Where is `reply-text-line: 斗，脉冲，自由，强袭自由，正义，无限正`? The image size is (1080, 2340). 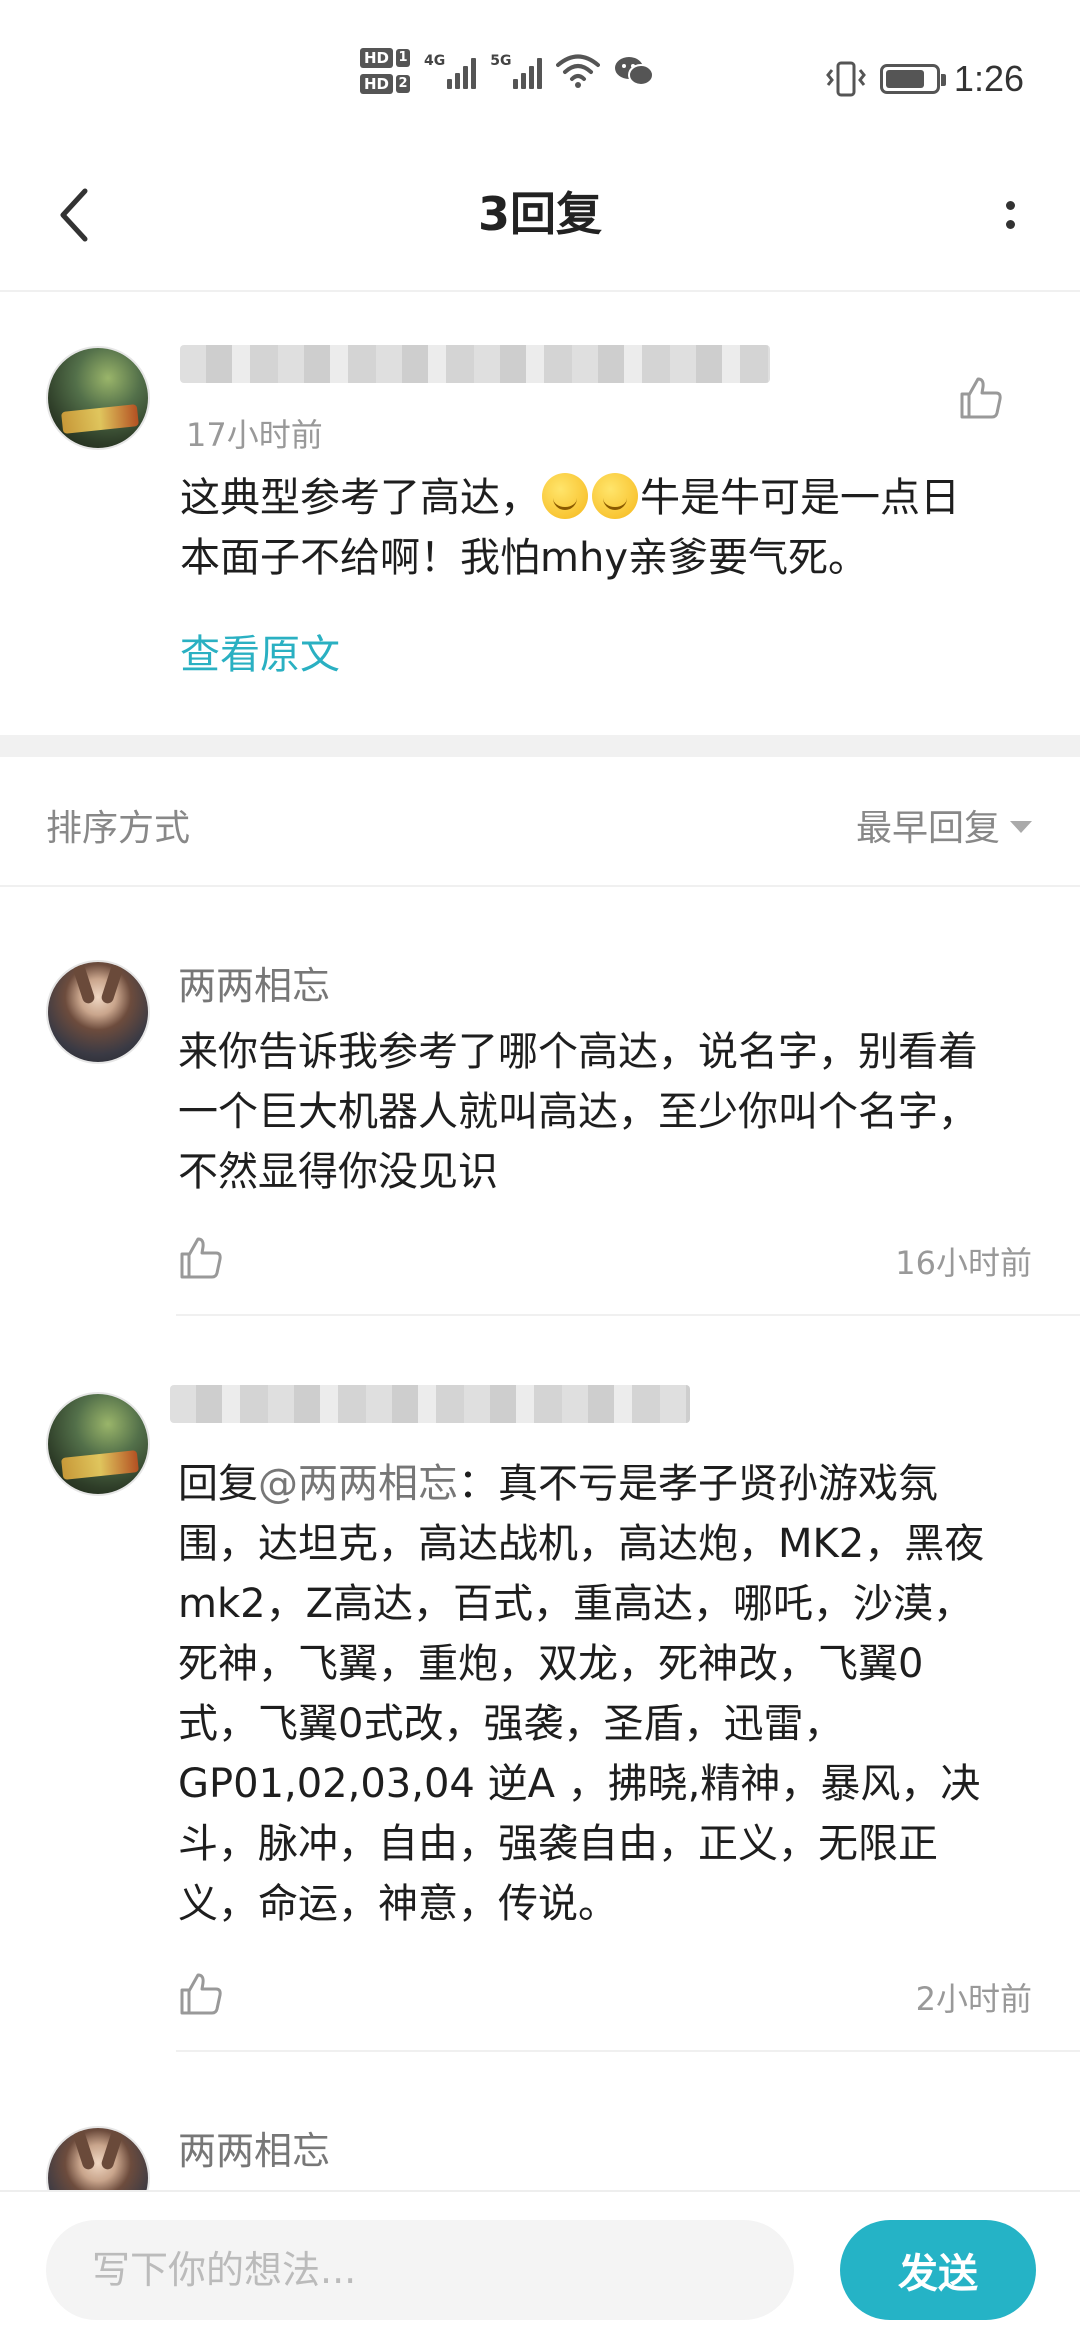 reply-text-line: 斗，脉冲，自由，强袭自由，正义，无限正 is located at coordinates (558, 1844).